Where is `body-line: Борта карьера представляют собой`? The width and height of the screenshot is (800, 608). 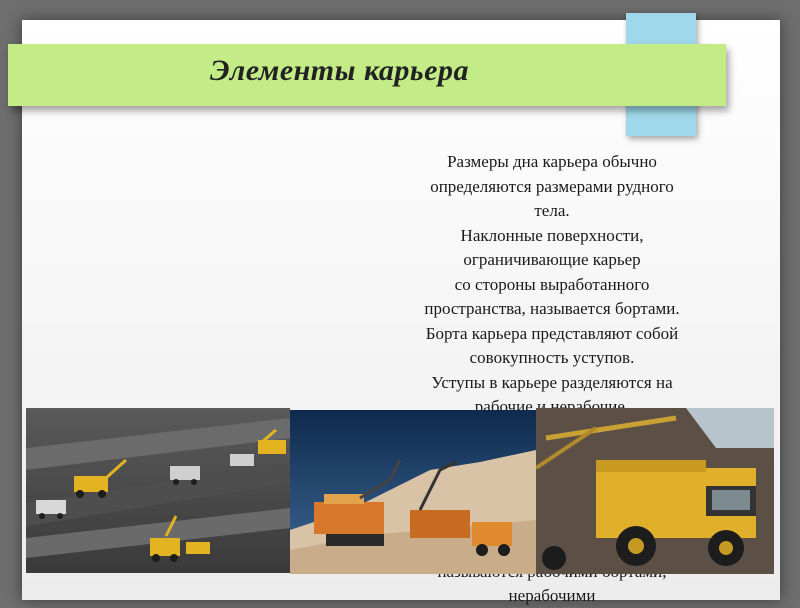
body-line: Борта карьера представляют собой is located at coordinates (552, 333).